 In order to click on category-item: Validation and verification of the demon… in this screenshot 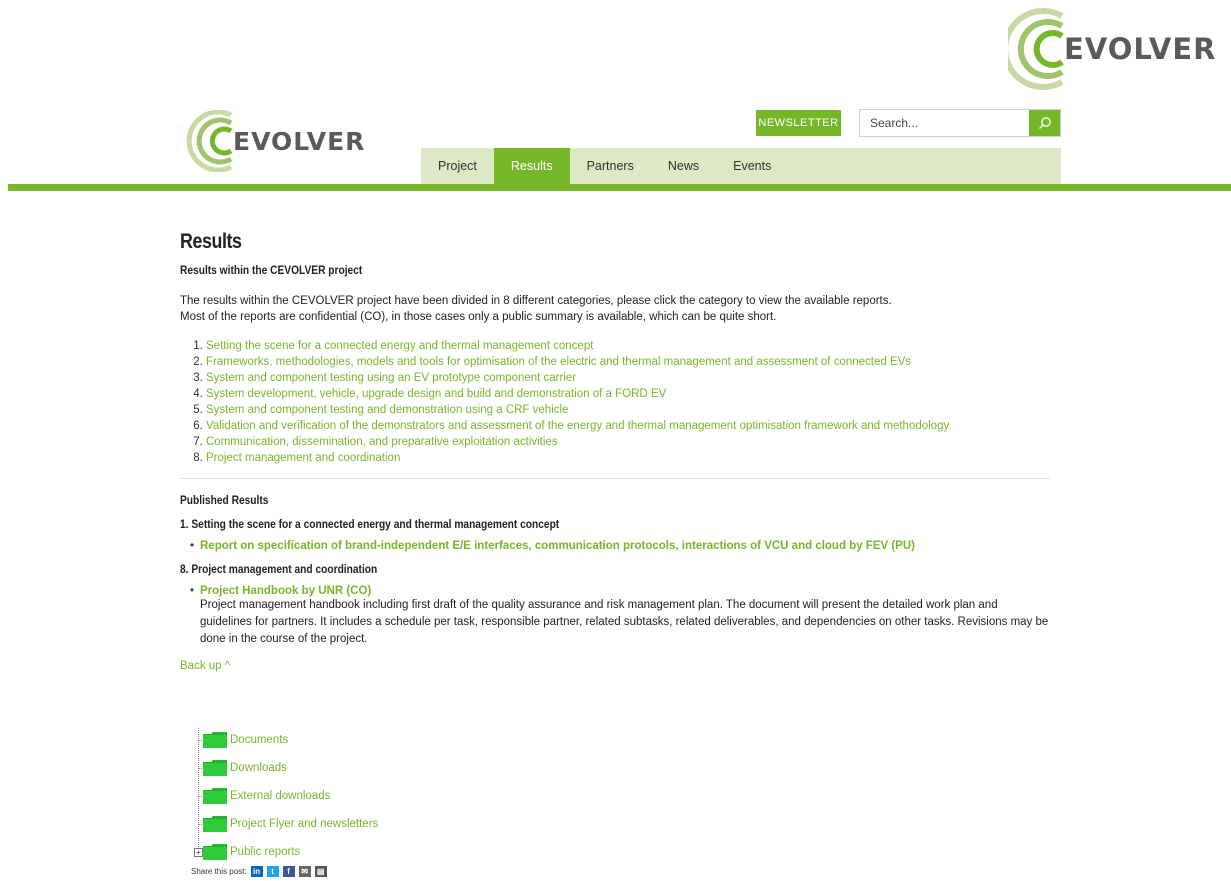, I will do `click(628, 426)`.